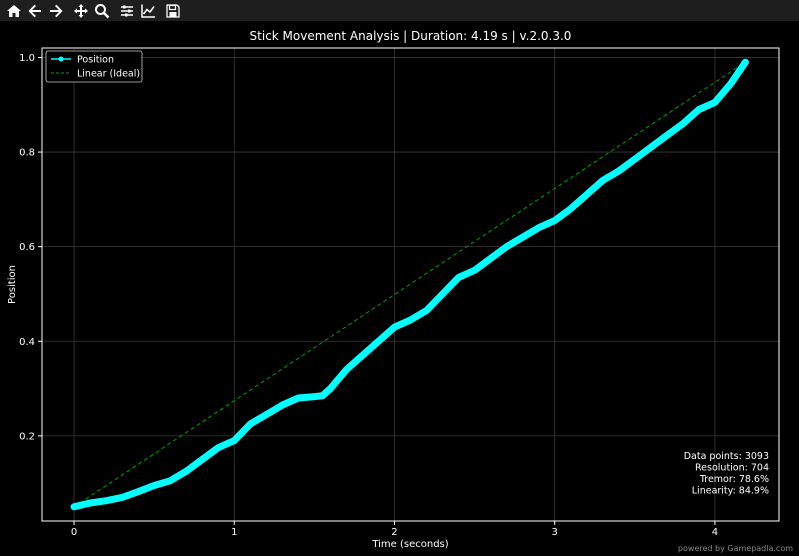 This screenshot has width=799, height=556. I want to click on x-tick-label: 3, so click(555, 532).